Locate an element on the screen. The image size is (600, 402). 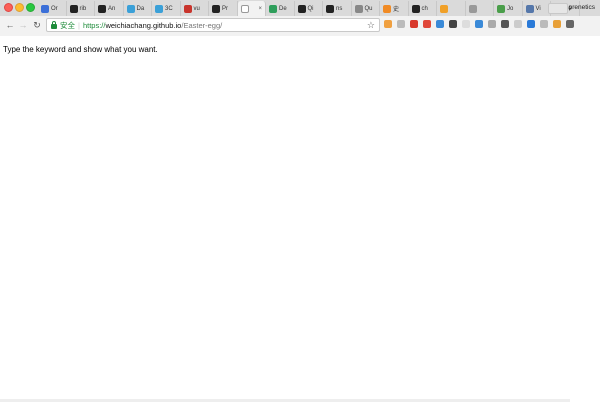
reload-icon: ↻ is located at coordinates (37, 25).